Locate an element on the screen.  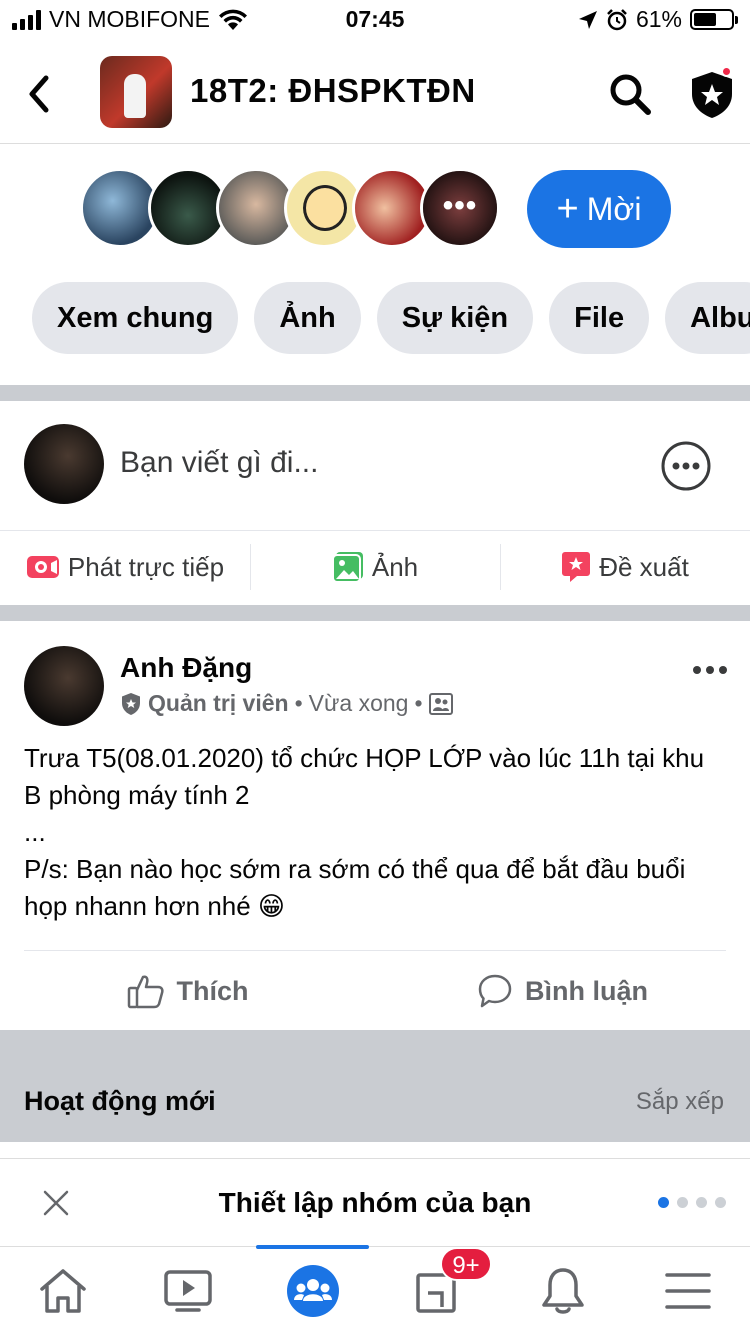
comment-bubble-icon is located at coordinates (495, 991).